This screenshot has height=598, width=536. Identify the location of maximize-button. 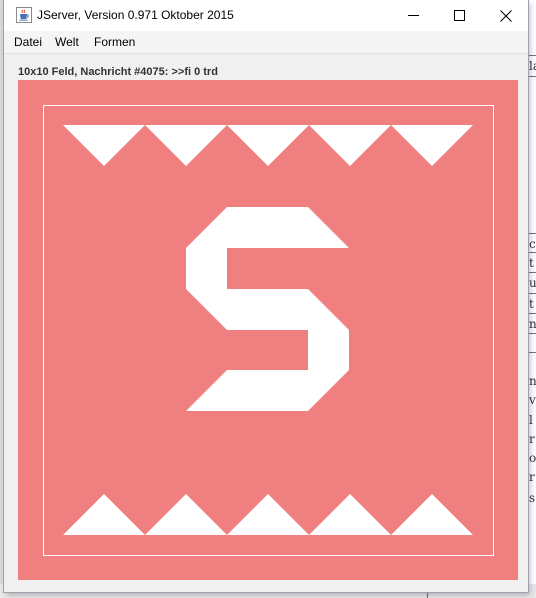
(459, 15).